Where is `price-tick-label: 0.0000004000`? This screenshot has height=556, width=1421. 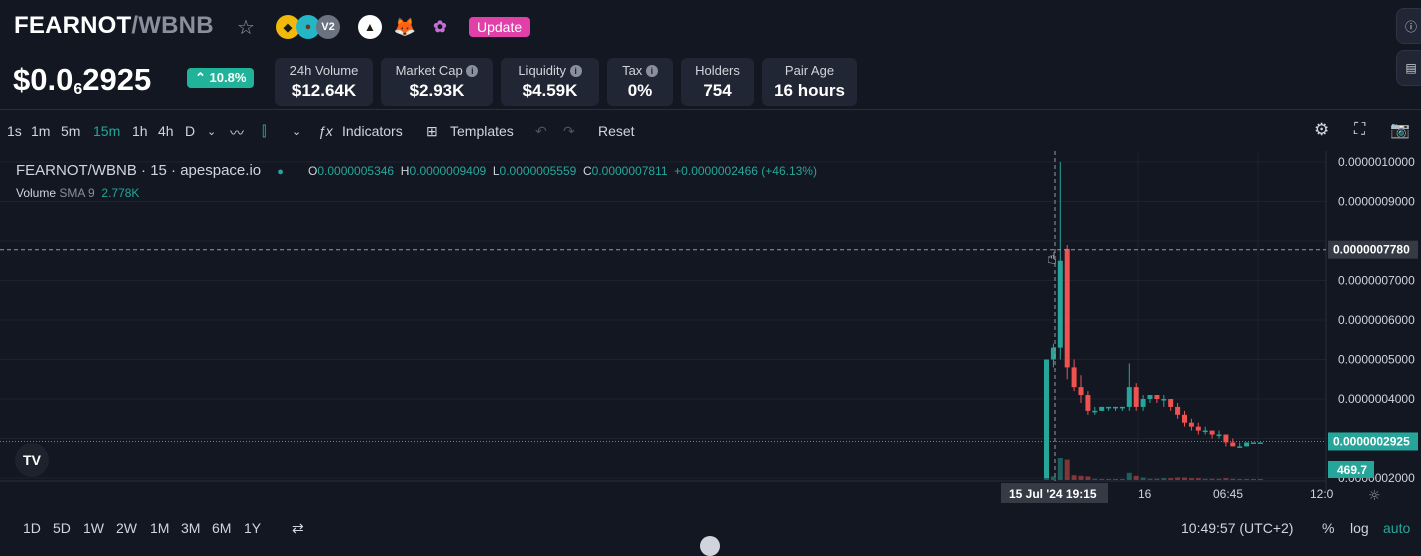
price-tick-label: 0.0000004000 is located at coordinates (1376, 399).